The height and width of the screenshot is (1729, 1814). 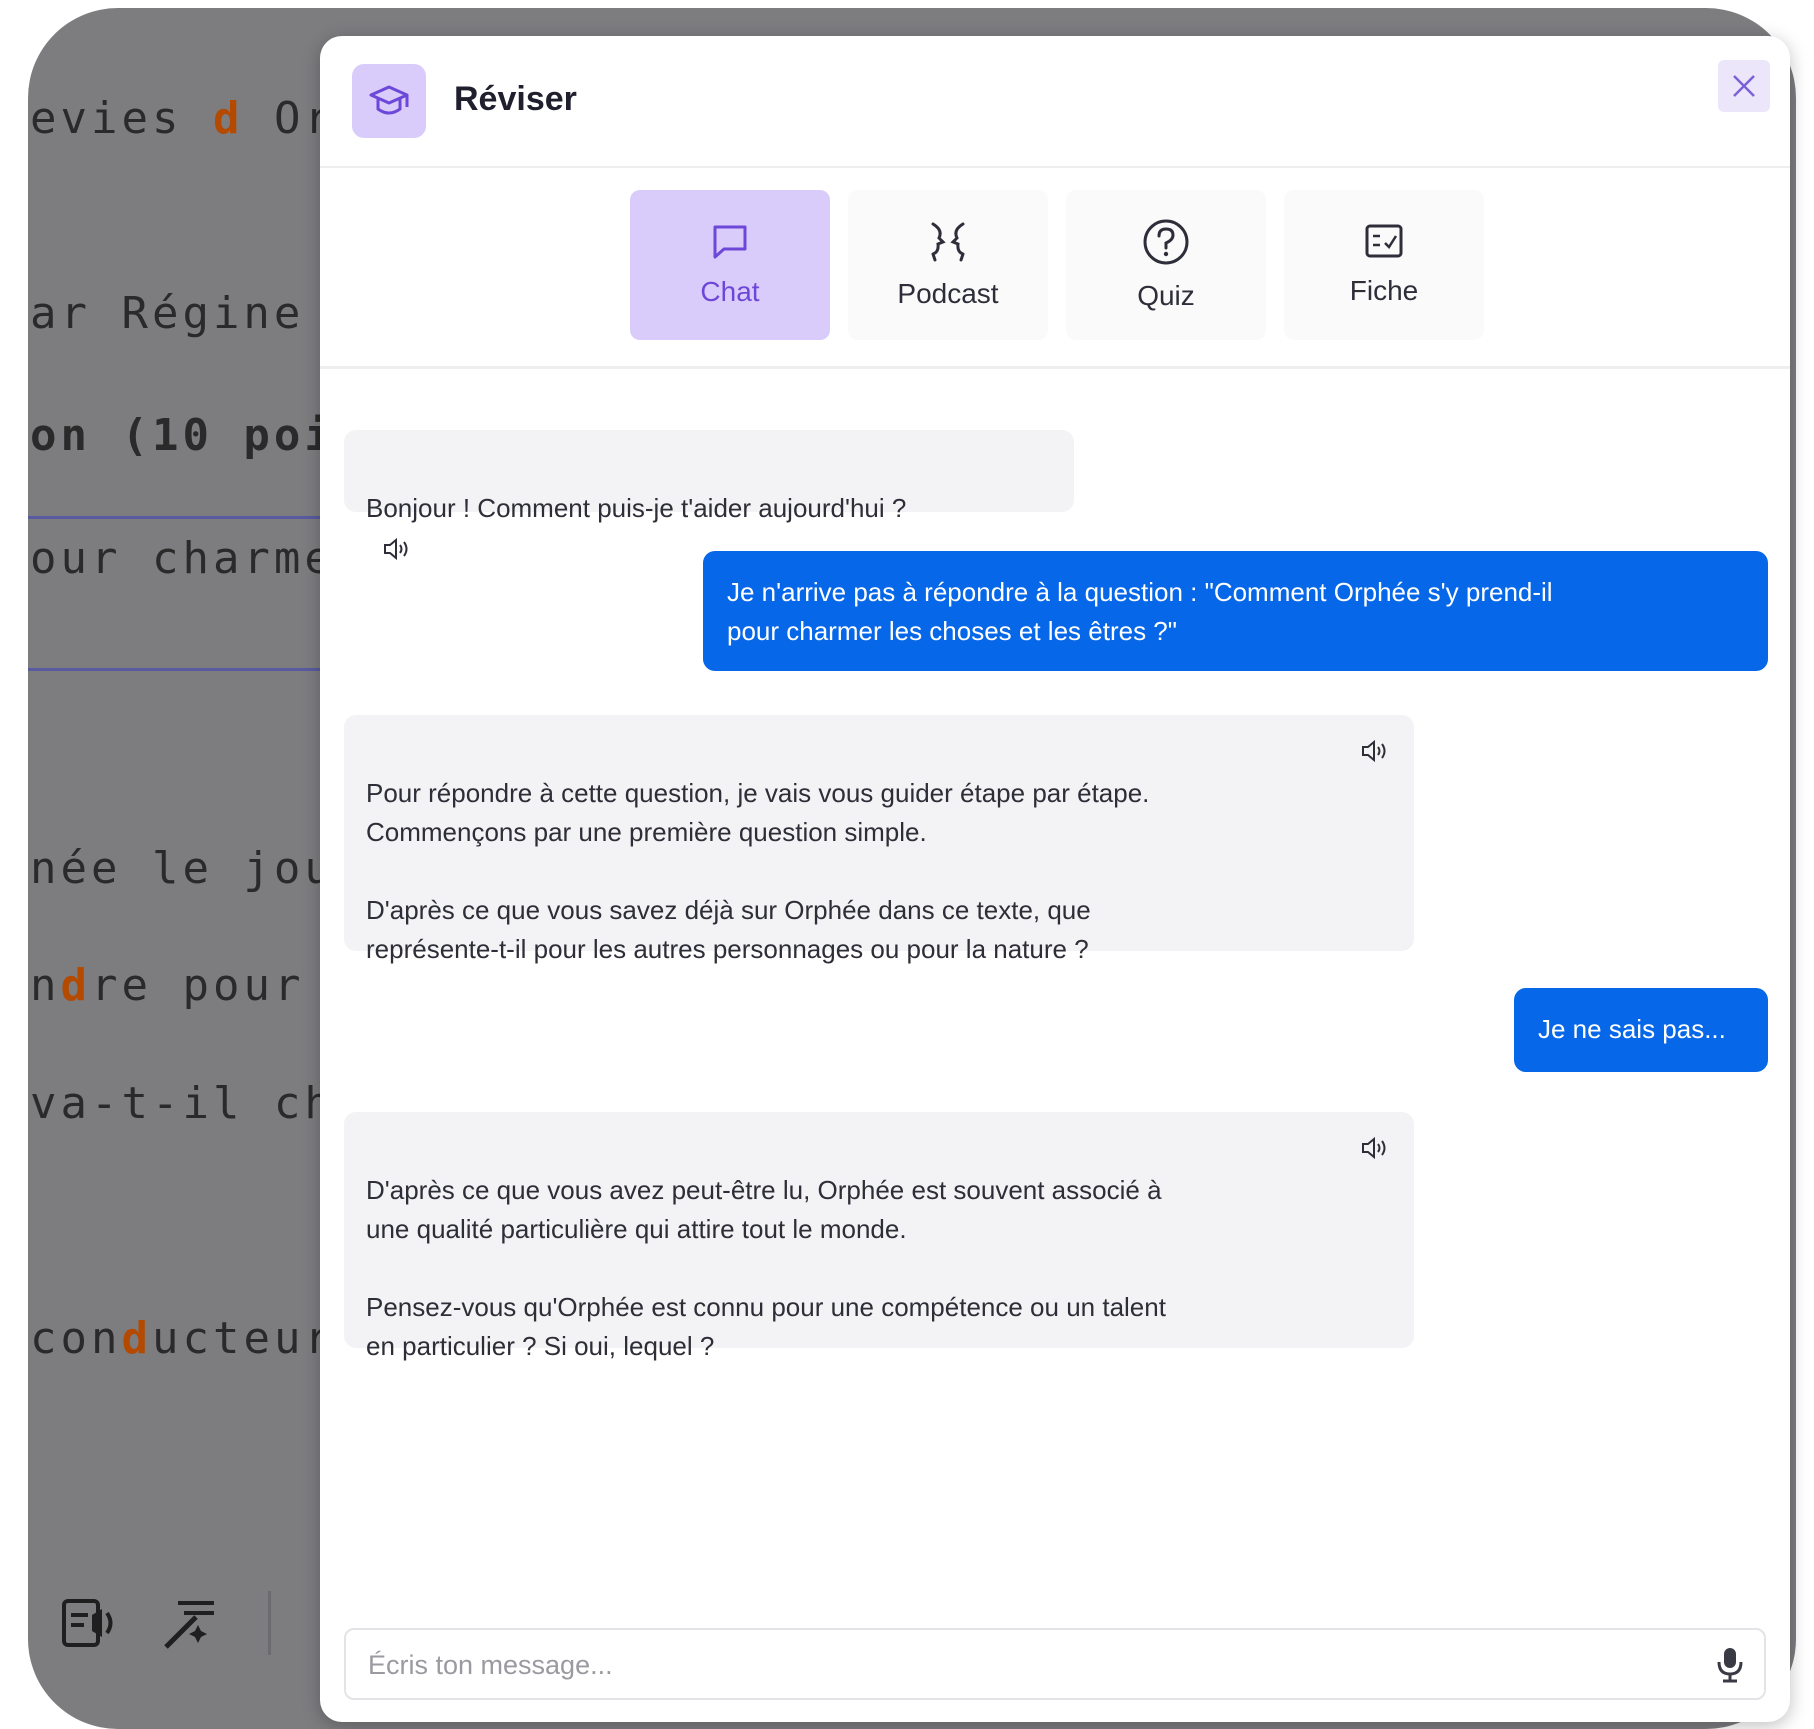 I want to click on tab-quiz: Quiz, so click(x=1166, y=265).